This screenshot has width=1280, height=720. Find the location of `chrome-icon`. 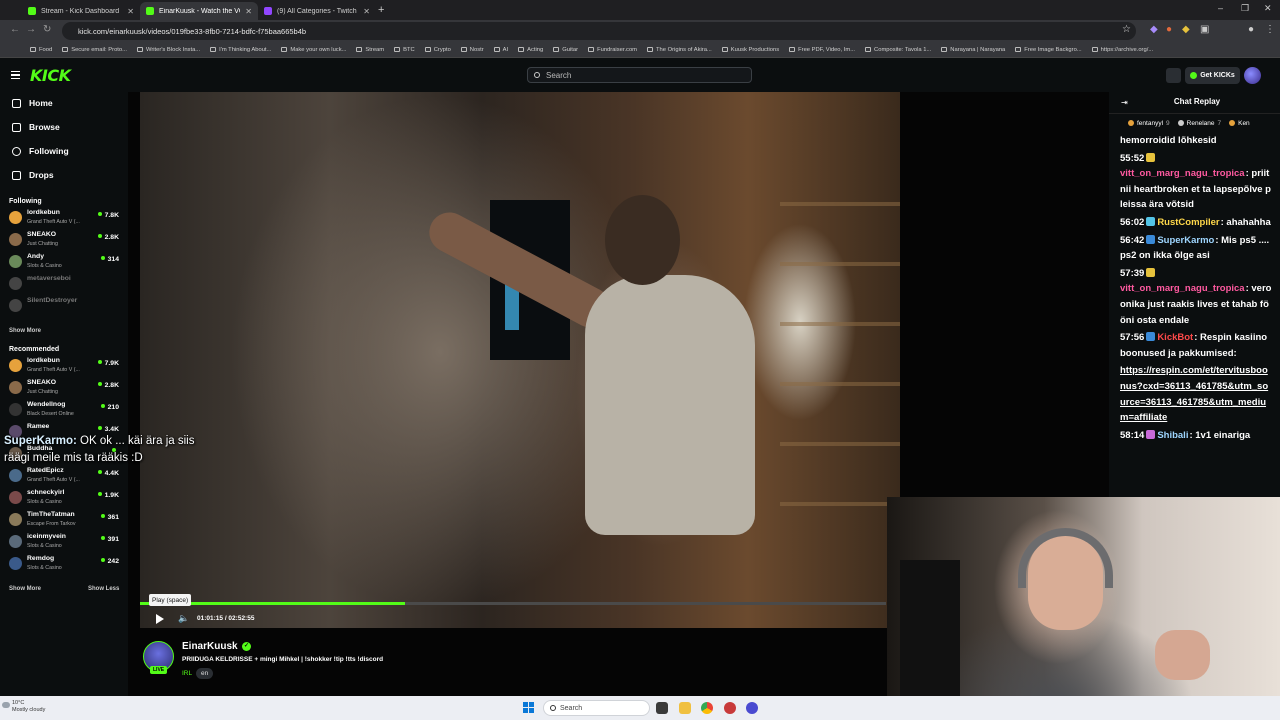

chrome-icon is located at coordinates (707, 708).